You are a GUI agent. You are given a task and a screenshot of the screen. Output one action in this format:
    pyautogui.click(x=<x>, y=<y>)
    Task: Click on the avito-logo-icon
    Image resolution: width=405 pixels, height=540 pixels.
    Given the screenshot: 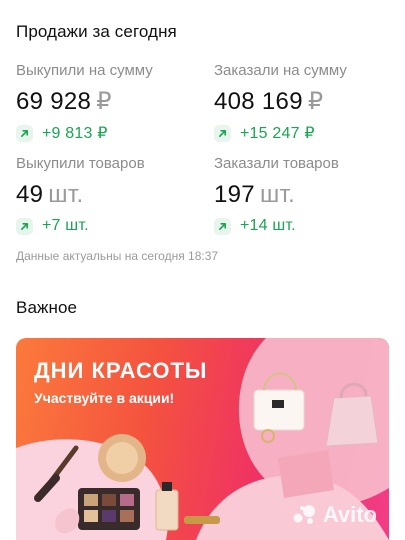 What is the action you would take?
    pyautogui.click(x=304, y=514)
    